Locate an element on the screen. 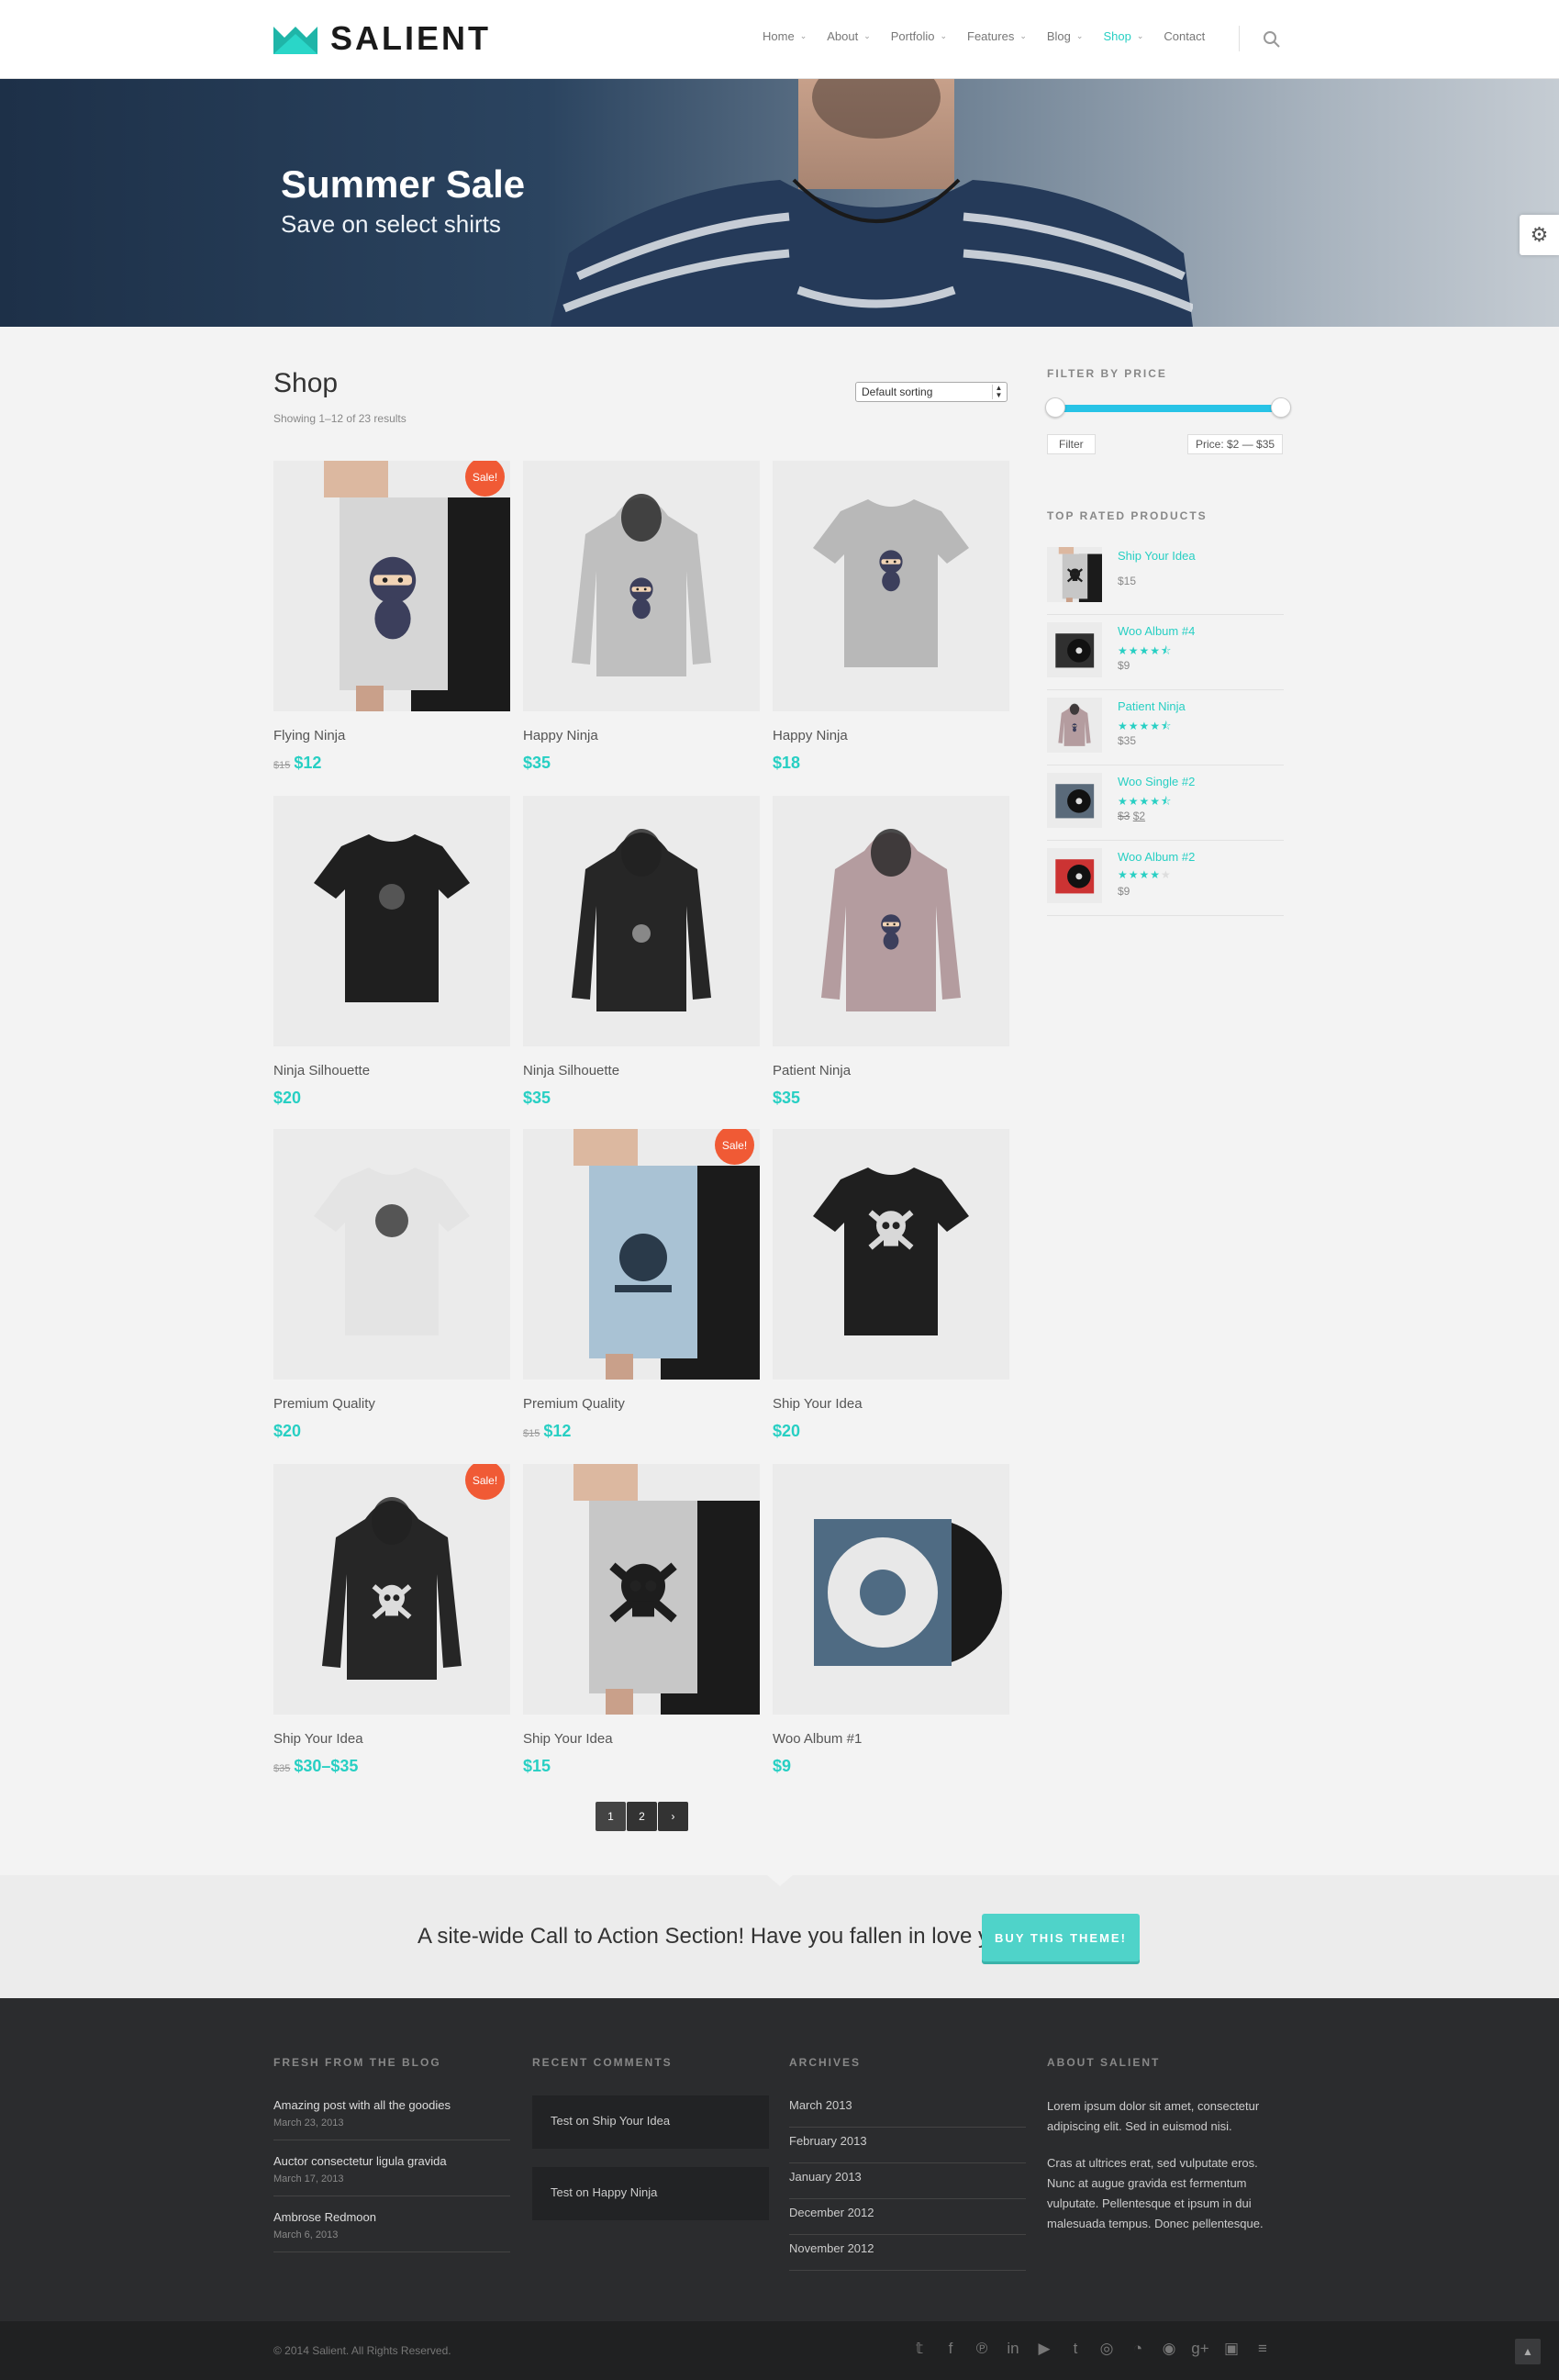 This screenshot has height=2380, width=1559. top-rated-item: Ship Your Idea $15 is located at coordinates (1166, 577).